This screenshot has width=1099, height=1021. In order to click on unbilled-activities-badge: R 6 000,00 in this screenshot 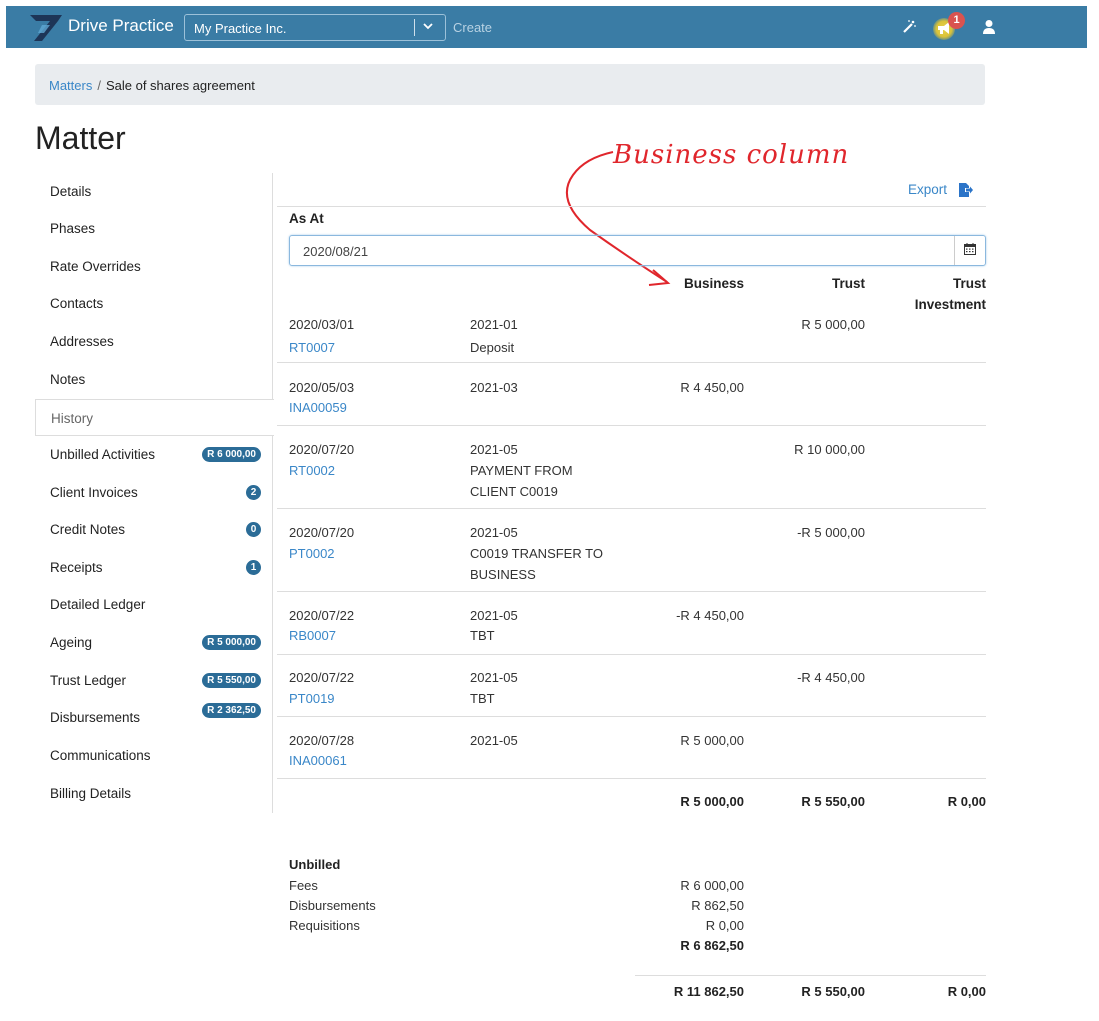, I will do `click(231, 454)`.